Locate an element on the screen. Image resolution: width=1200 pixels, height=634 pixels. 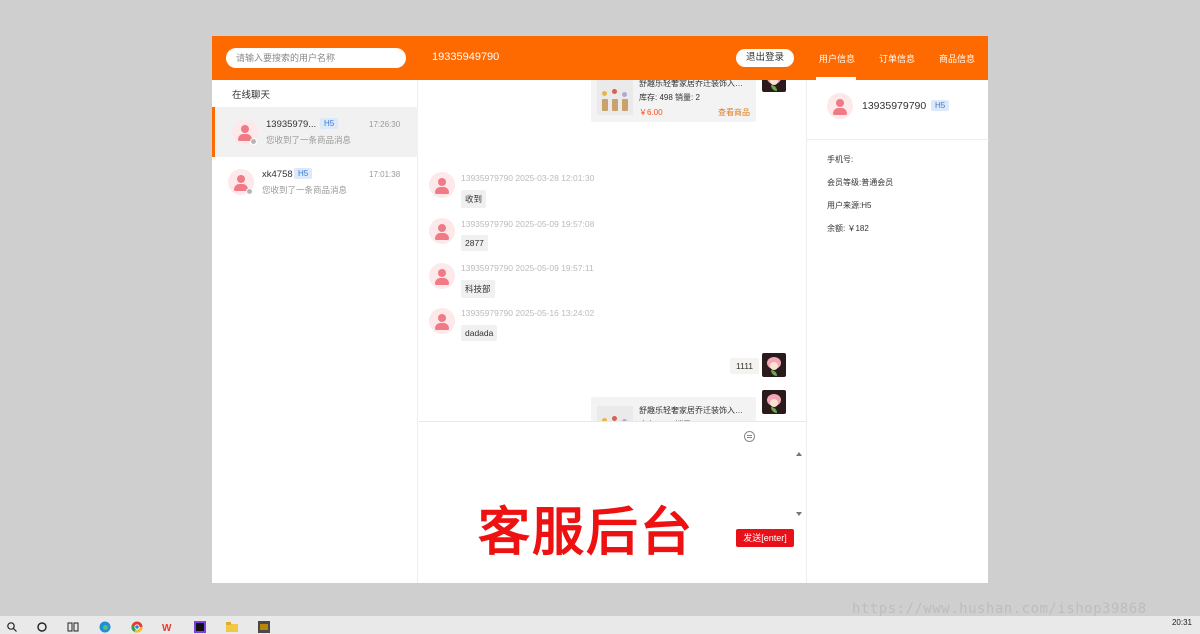
message-bubble: 收到 is located at coordinates (474, 199).